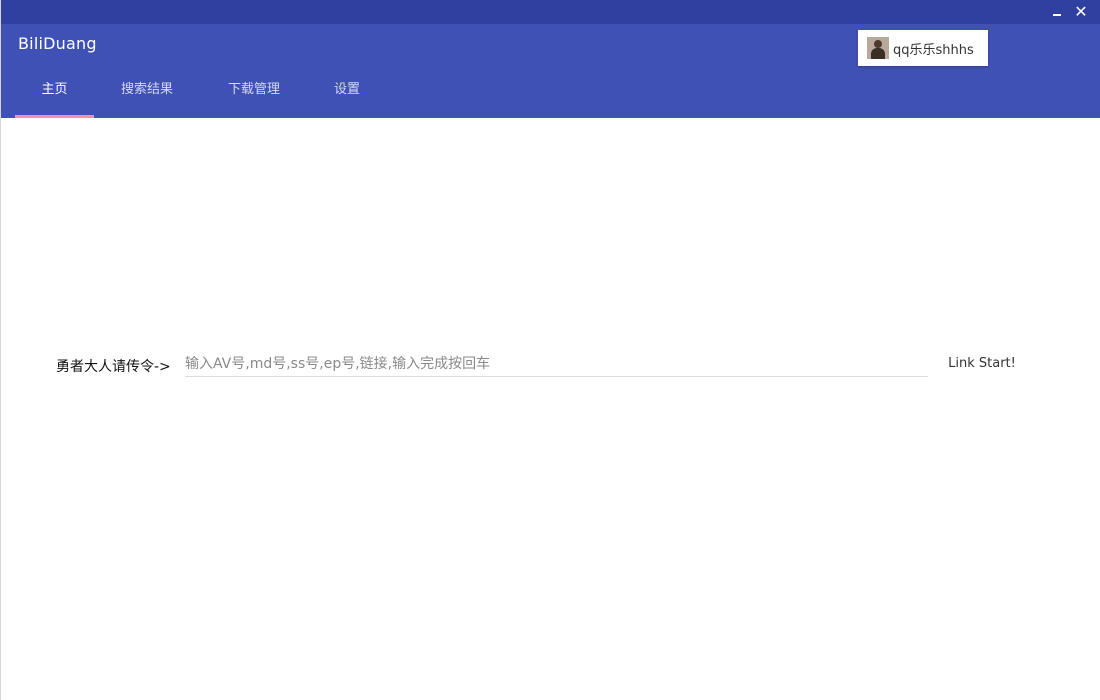 The image size is (1100, 700). I want to click on avatar, so click(878, 48).